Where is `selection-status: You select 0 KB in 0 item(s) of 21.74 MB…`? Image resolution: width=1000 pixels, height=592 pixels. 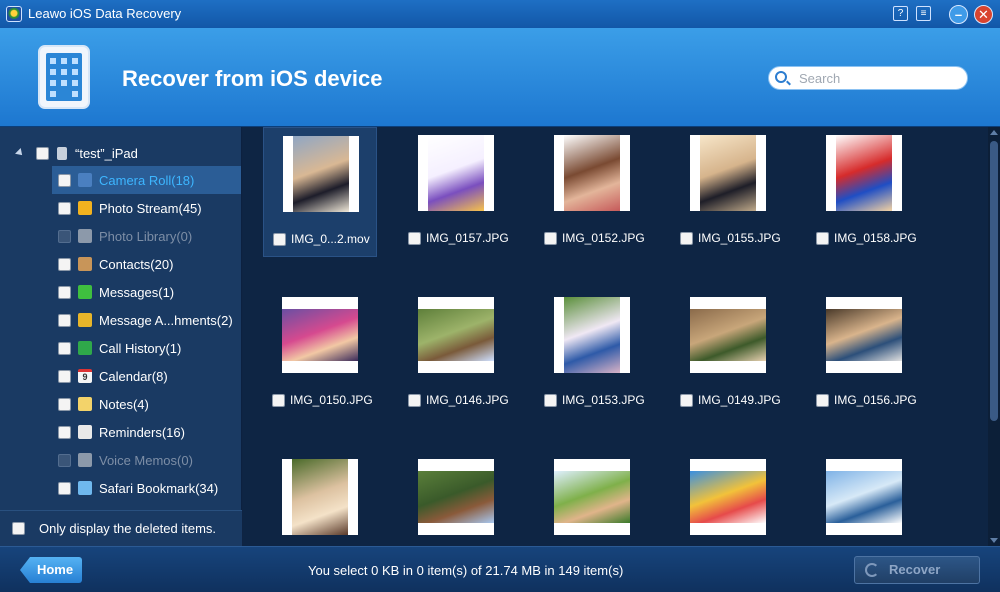
selection-status: You select 0 KB in 0 item(s) of 21.74 MB… is located at coordinates (466, 570).